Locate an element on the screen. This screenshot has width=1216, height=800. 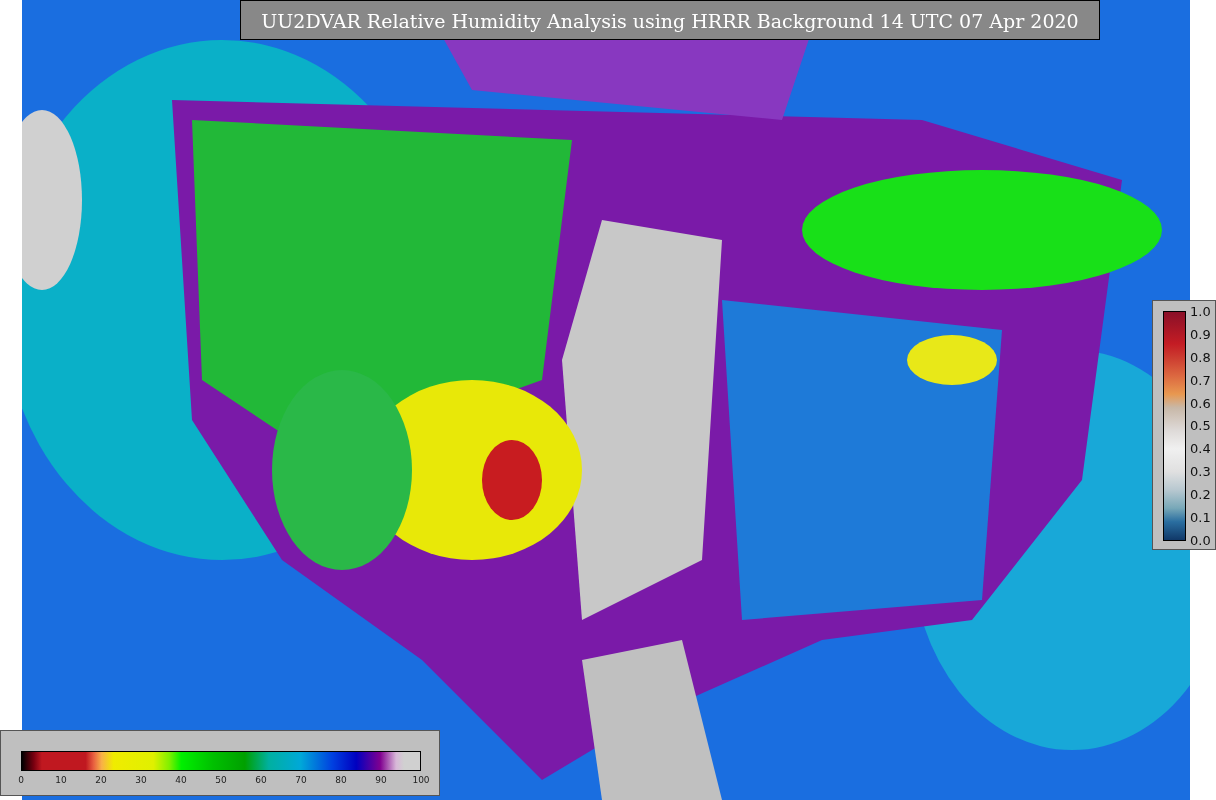
tick-label: 80 is located at coordinates (341, 780).